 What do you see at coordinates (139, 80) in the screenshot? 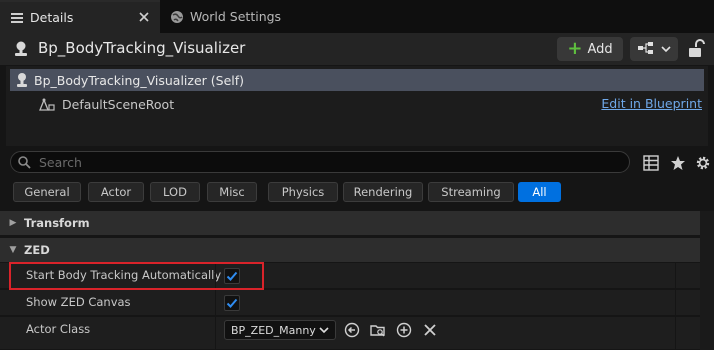
I see `tree-item-self-label: Bp_BodyTracking_Visualizer (Self)` at bounding box center [139, 80].